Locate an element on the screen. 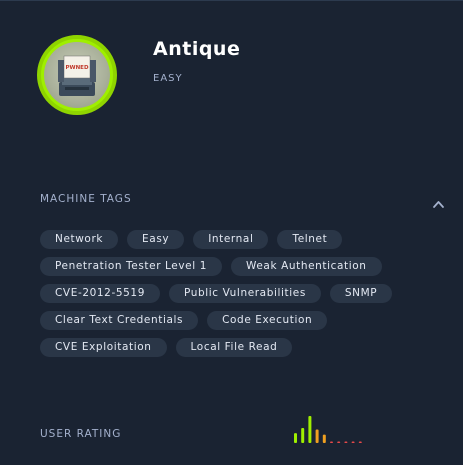  tag-row: Clear Text Credentials Code Execution is located at coordinates (188, 320).